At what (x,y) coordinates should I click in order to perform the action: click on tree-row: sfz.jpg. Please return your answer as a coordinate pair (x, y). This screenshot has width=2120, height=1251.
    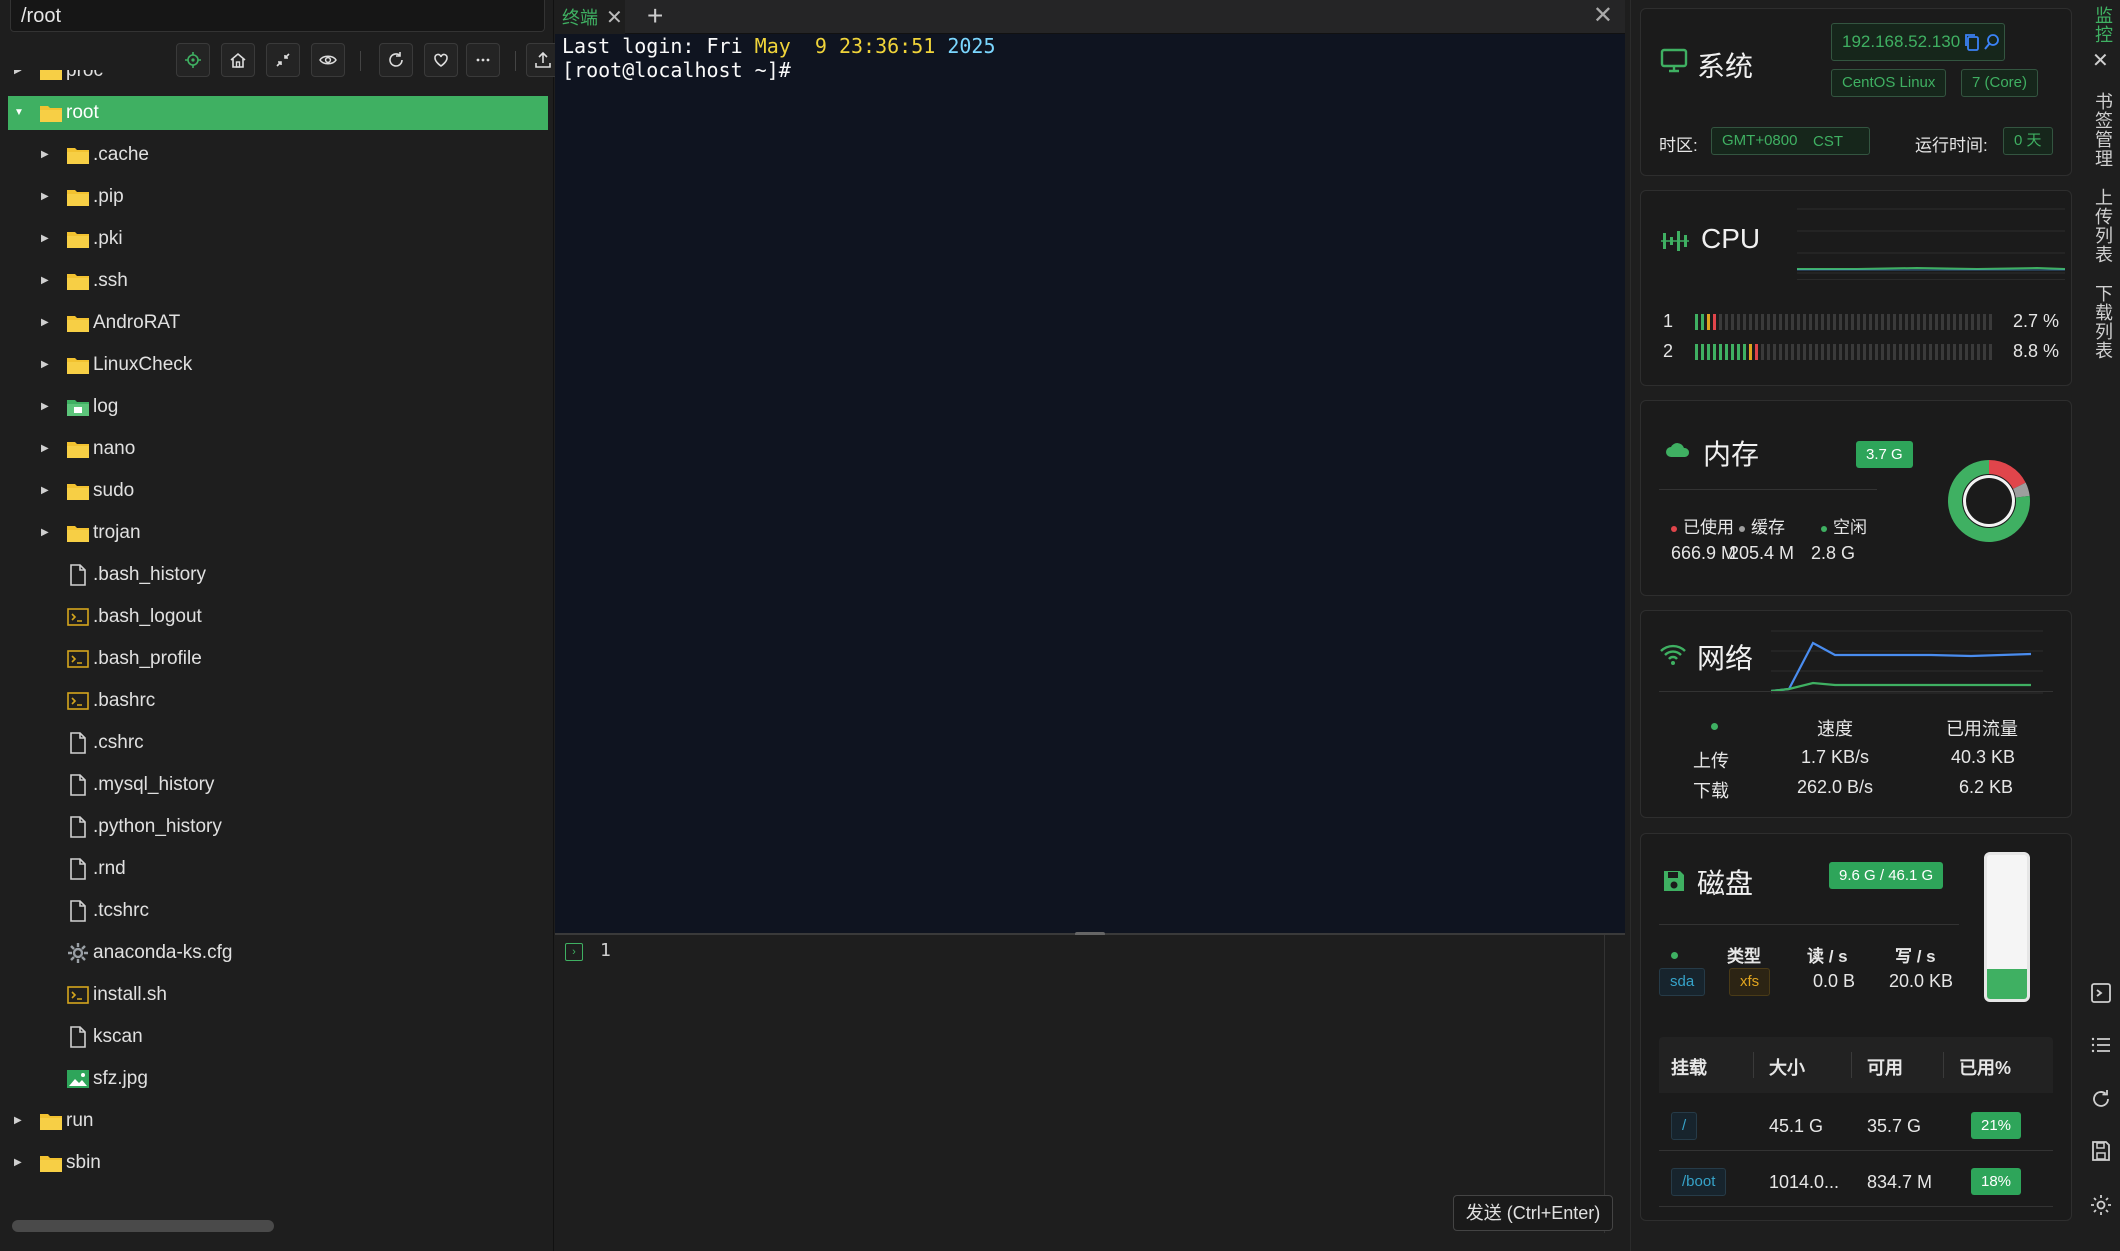
    Looking at the image, I should click on (278, 1079).